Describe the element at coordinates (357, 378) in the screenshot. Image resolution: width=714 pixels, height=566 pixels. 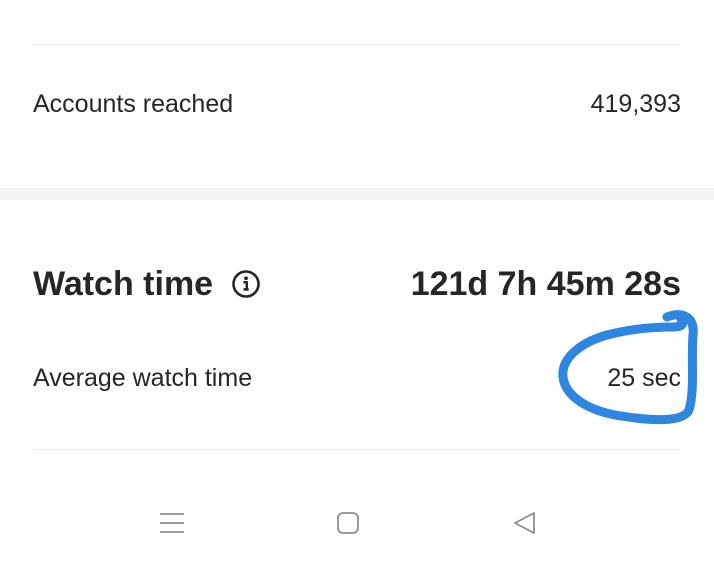
I see `average-watch-time-row: Average watch time 25 sec` at that location.